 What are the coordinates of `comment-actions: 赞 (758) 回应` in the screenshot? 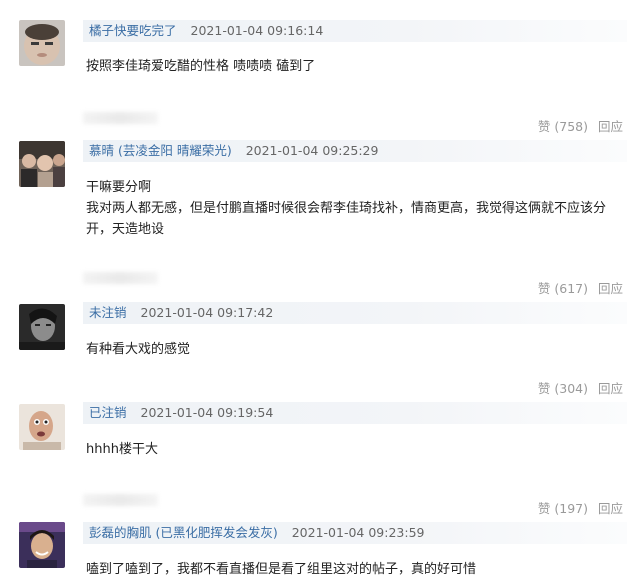 It's located at (580, 125).